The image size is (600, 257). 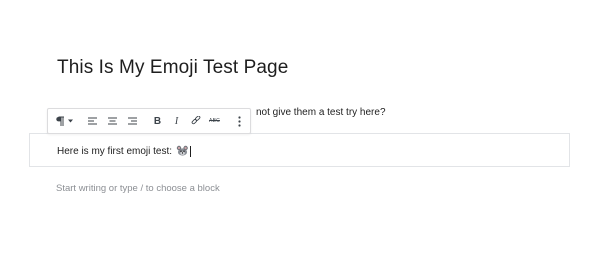 I want to click on italic-icon: I, so click(x=176, y=121).